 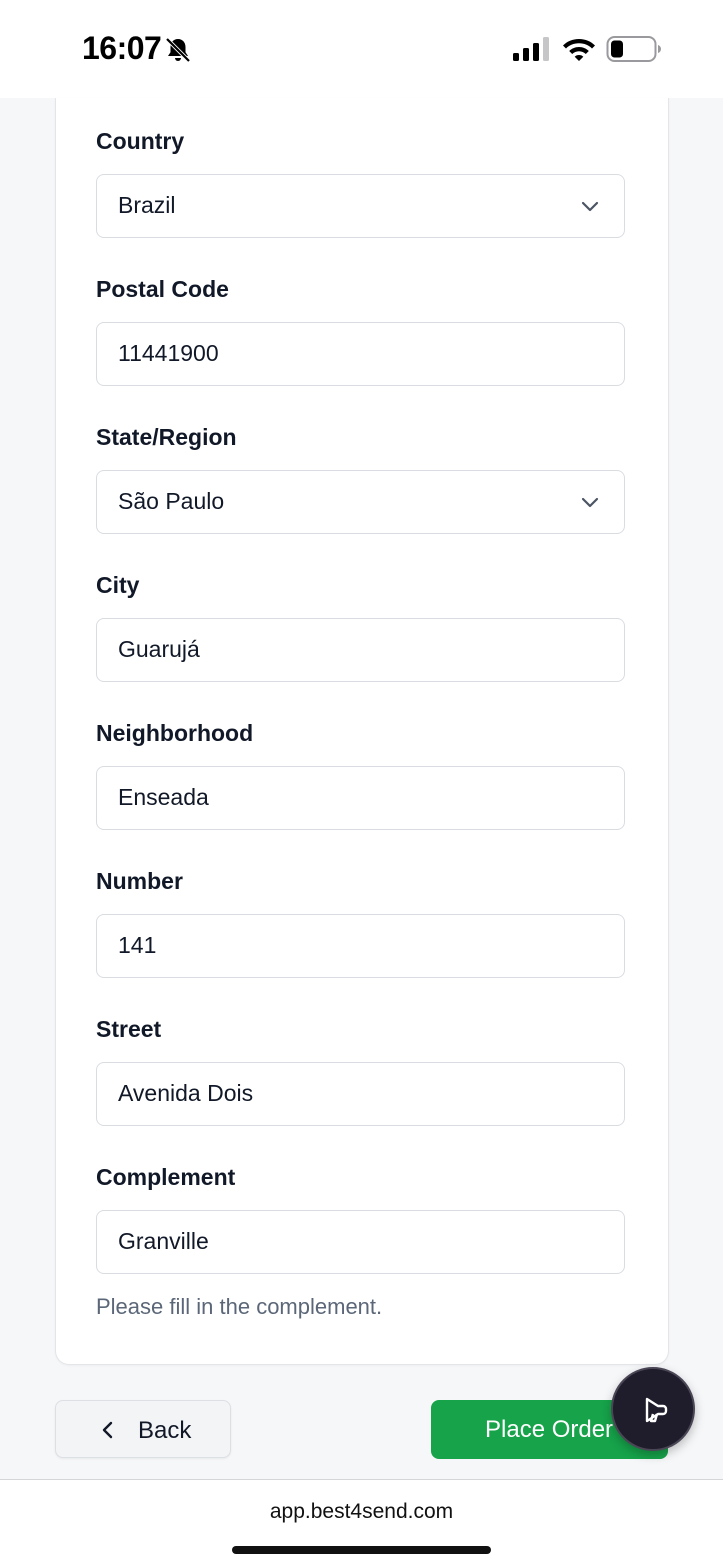 What do you see at coordinates (118, 585) in the screenshot?
I see `city-label: City` at bounding box center [118, 585].